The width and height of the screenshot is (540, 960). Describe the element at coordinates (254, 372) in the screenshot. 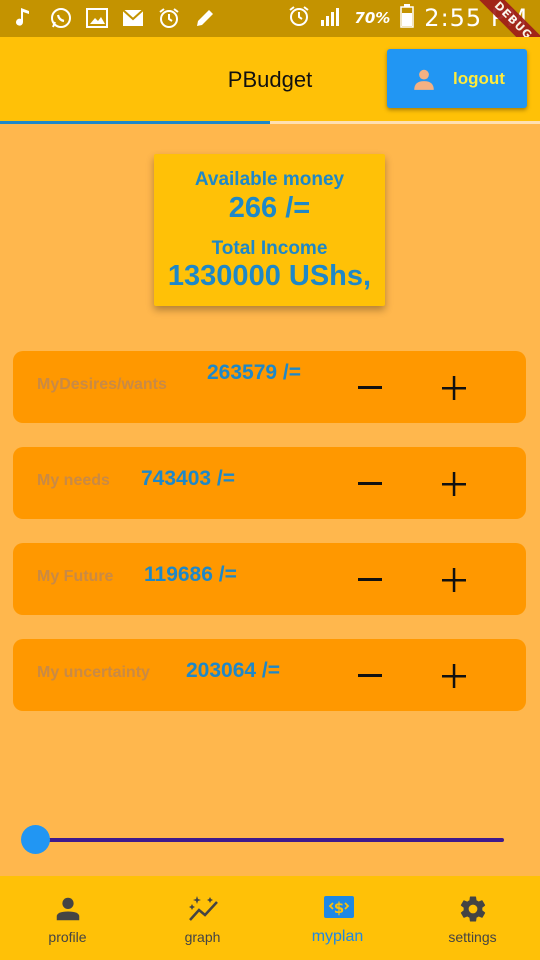

I see `category-value: 263579 /=` at that location.